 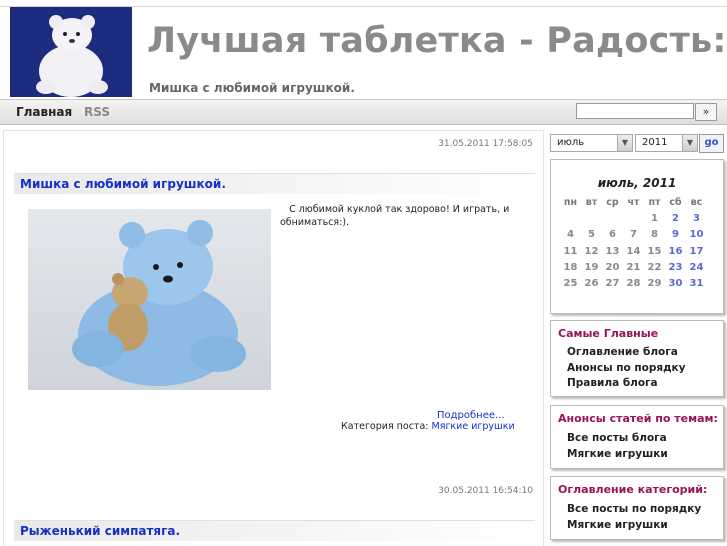 What do you see at coordinates (675, 267) in the screenshot?
I see `calendar-day-link: 23` at bounding box center [675, 267].